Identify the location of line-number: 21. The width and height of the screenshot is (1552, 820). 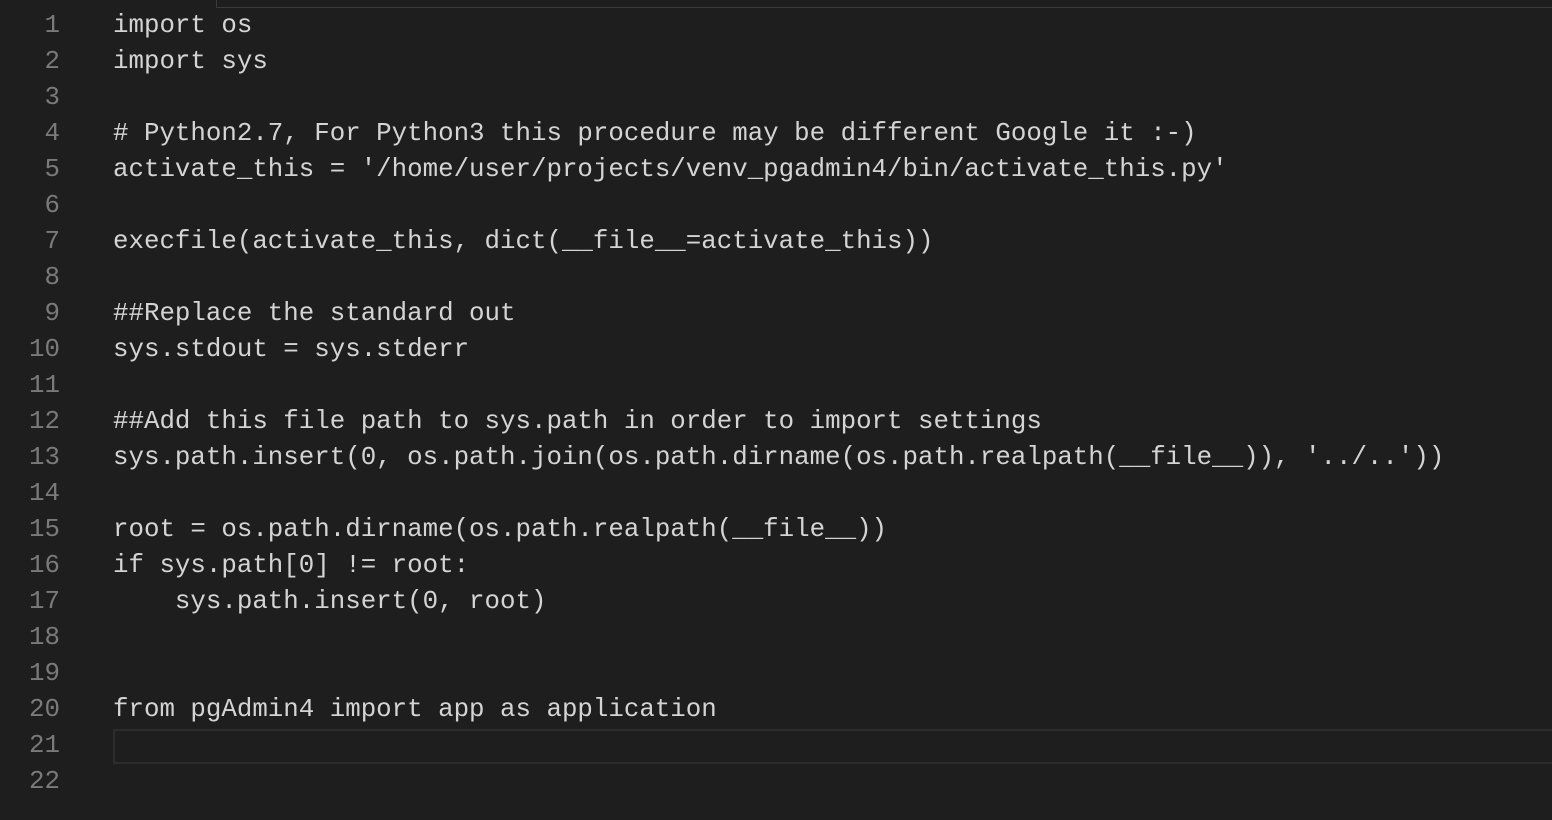
(44, 745).